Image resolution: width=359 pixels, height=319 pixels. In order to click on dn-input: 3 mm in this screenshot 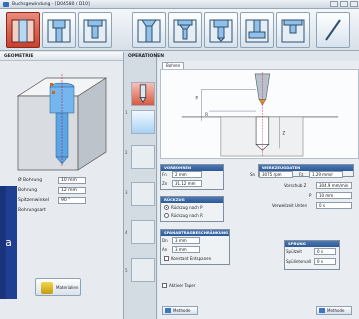, I will do `click(186, 240)`.